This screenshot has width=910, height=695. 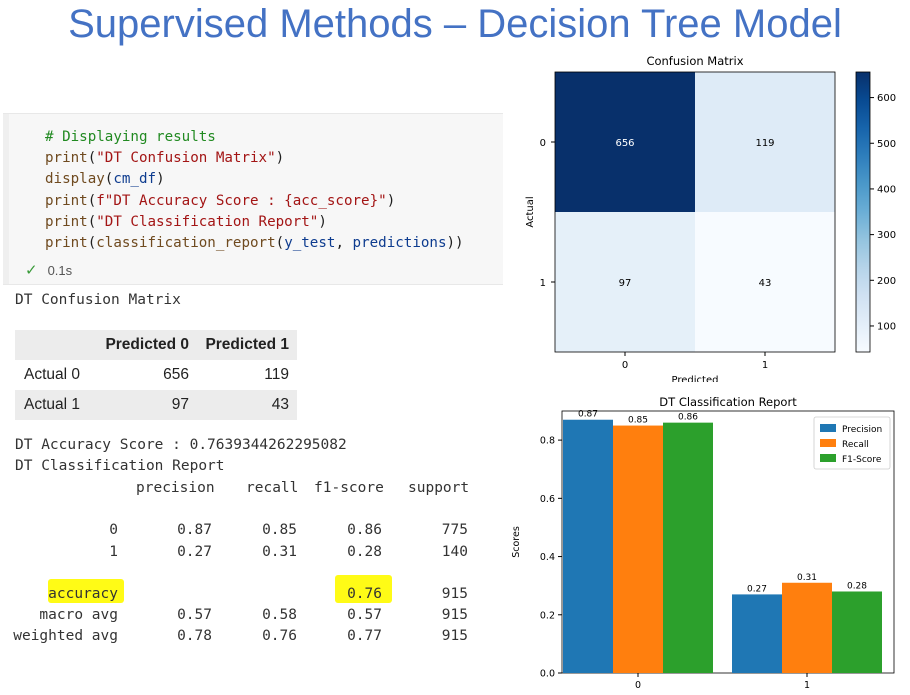 What do you see at coordinates (83, 594) in the screenshot?
I see `report-row-label: accuracy` at bounding box center [83, 594].